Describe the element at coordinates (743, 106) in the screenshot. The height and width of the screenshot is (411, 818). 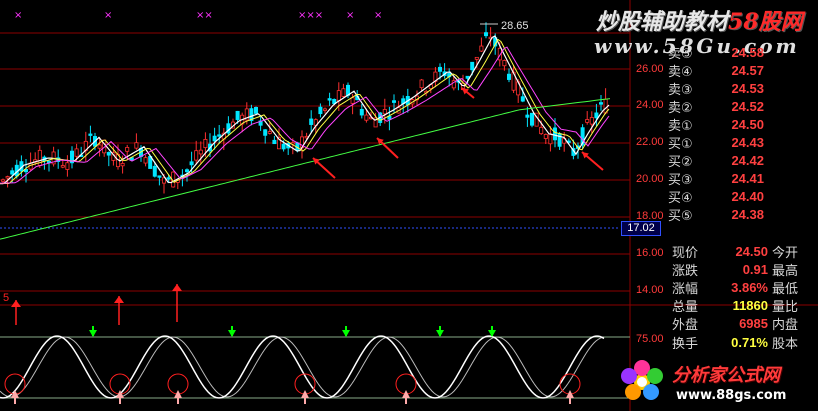
I see `order-book-row: 卖② 24.52` at that location.